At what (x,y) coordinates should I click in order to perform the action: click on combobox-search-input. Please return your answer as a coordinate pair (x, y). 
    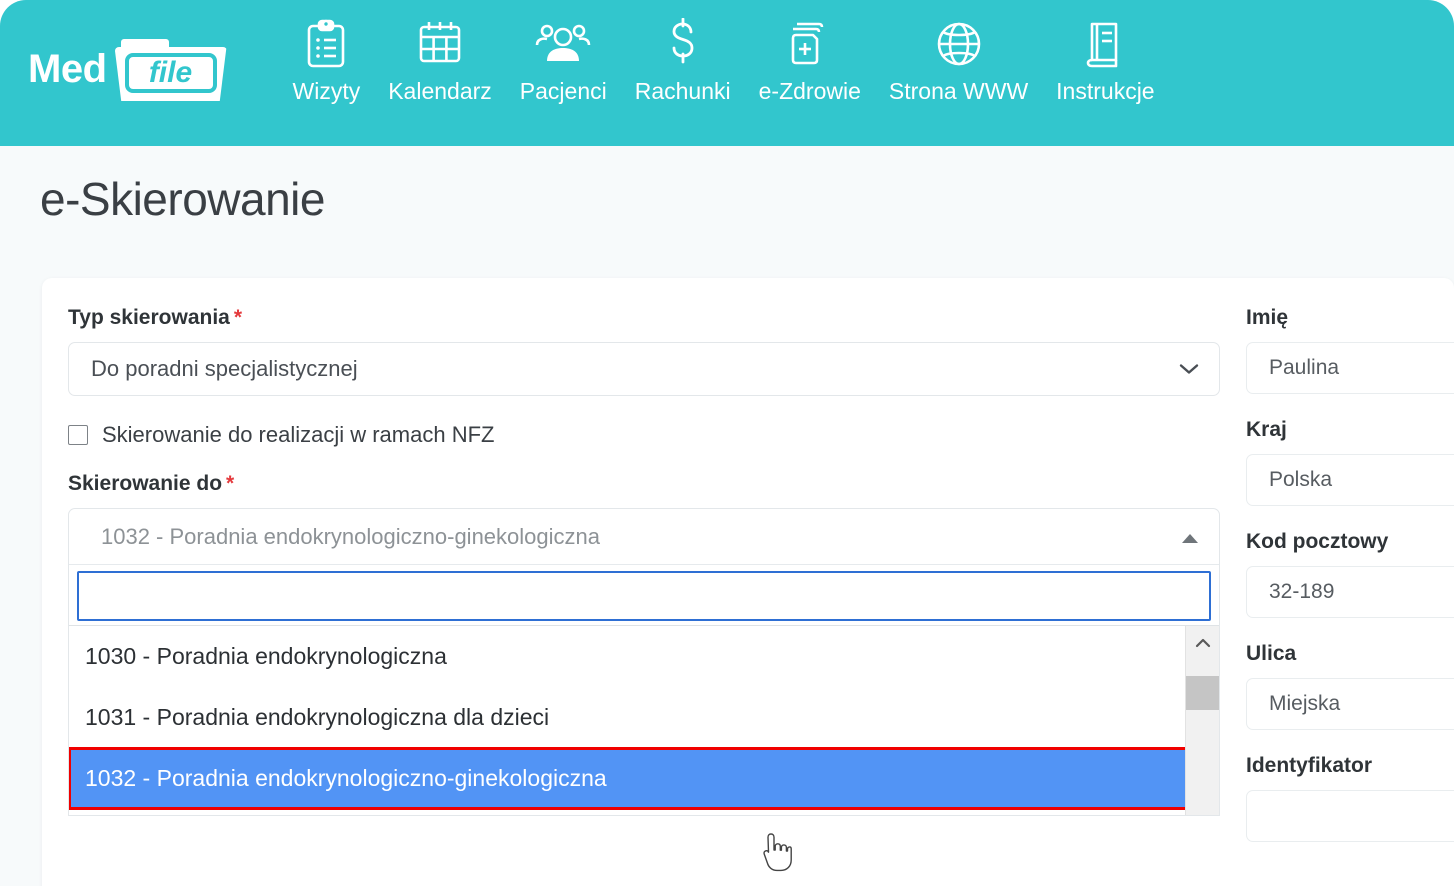
    Looking at the image, I should click on (644, 596).